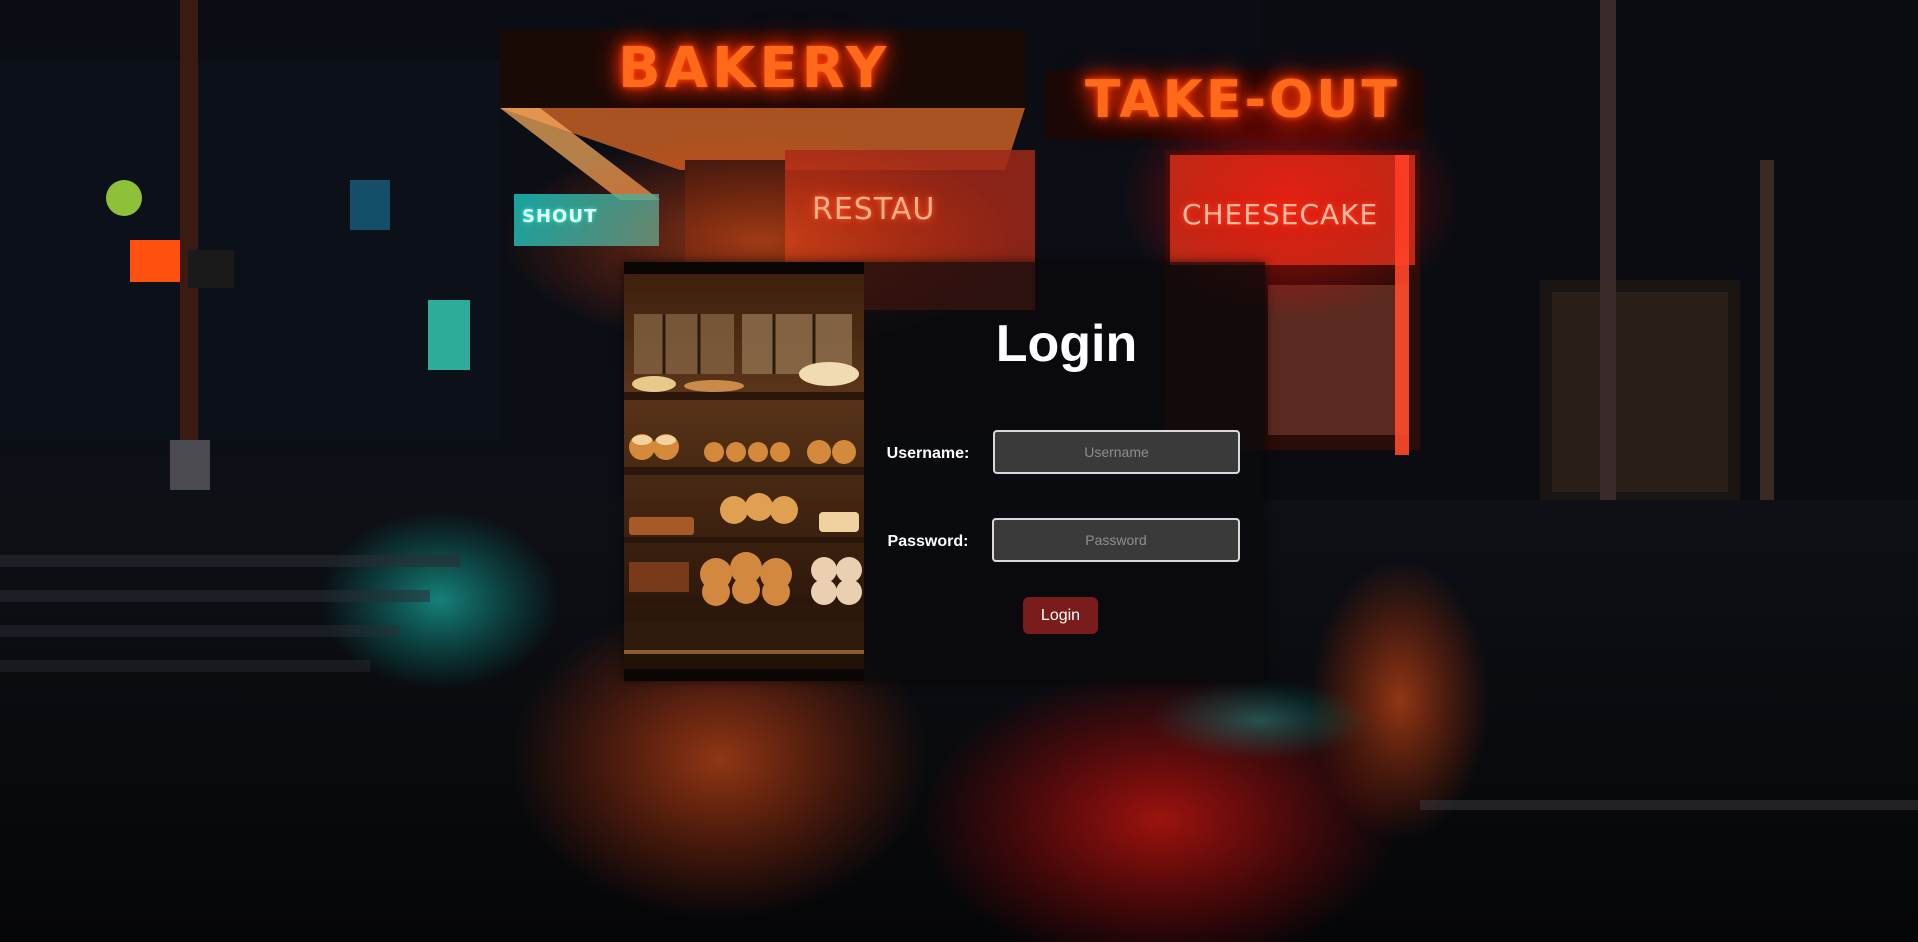 The image size is (1918, 942). I want to click on login-form: Login Username: Password: Login, so click(1064, 471).